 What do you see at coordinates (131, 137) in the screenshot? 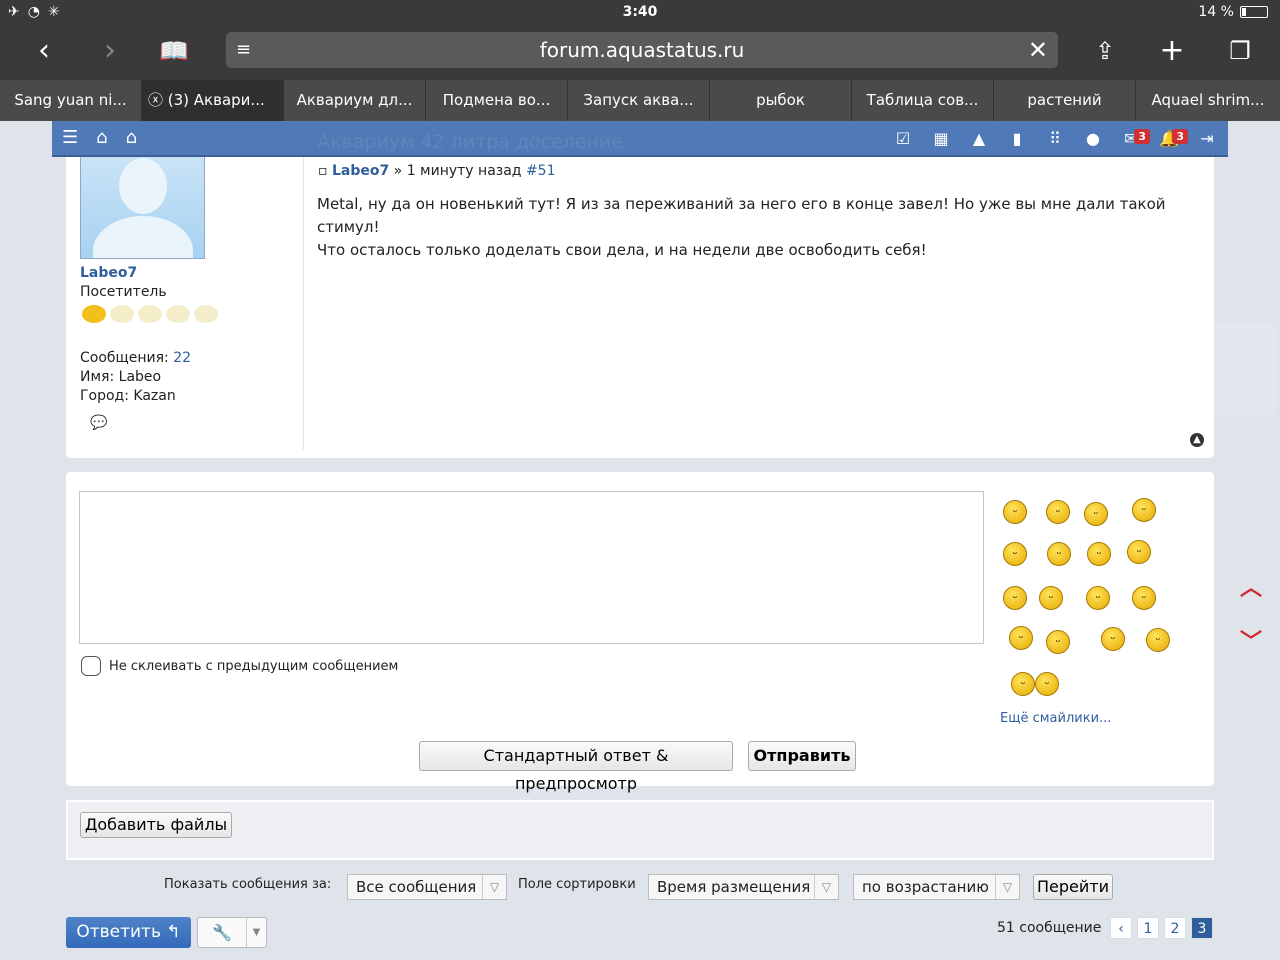
I see `home-icon: ⌂` at bounding box center [131, 137].